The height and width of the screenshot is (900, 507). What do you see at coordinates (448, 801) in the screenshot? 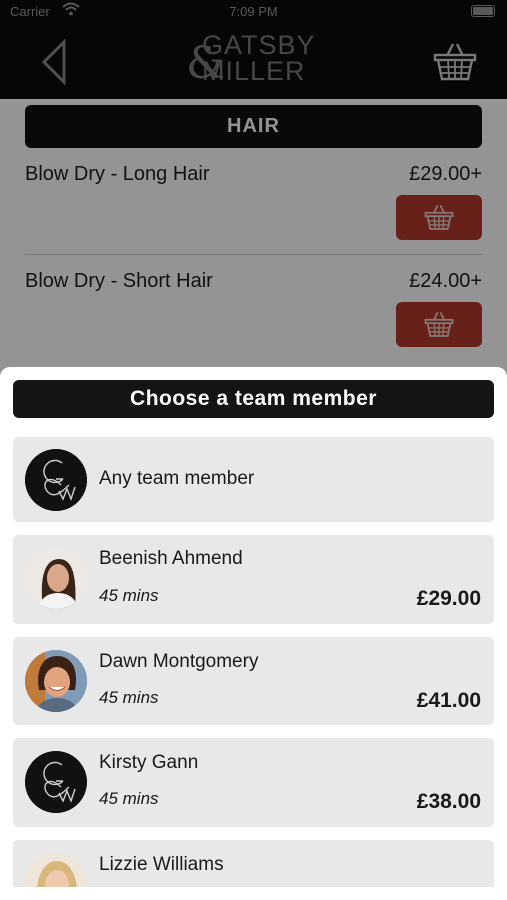
I see `team-member-price: £38.00` at bounding box center [448, 801].